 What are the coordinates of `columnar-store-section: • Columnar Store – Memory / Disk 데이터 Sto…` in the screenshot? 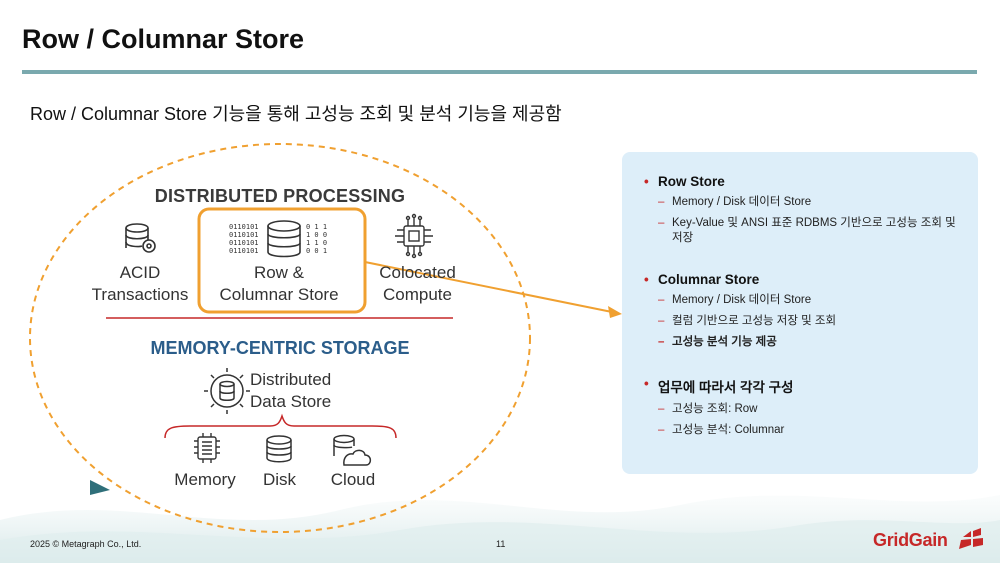 It's located at (800, 311).